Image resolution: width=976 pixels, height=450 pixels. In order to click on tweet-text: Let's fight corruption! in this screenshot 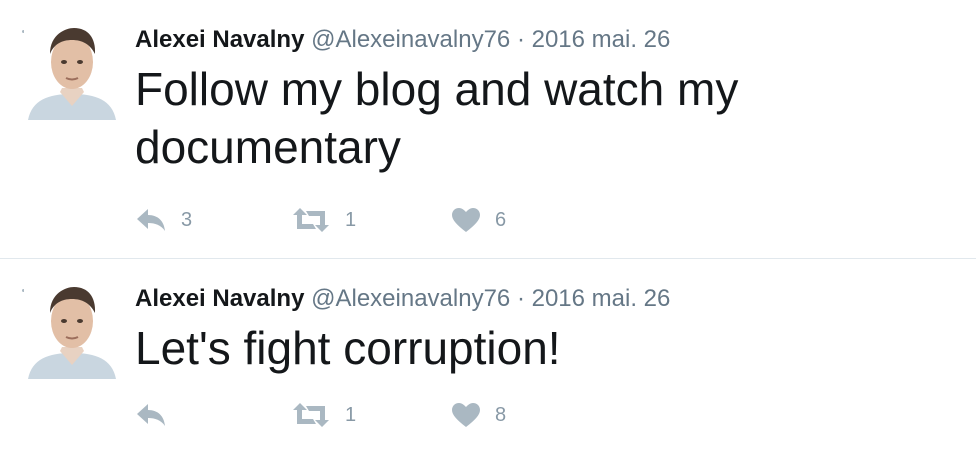, I will do `click(348, 348)`.